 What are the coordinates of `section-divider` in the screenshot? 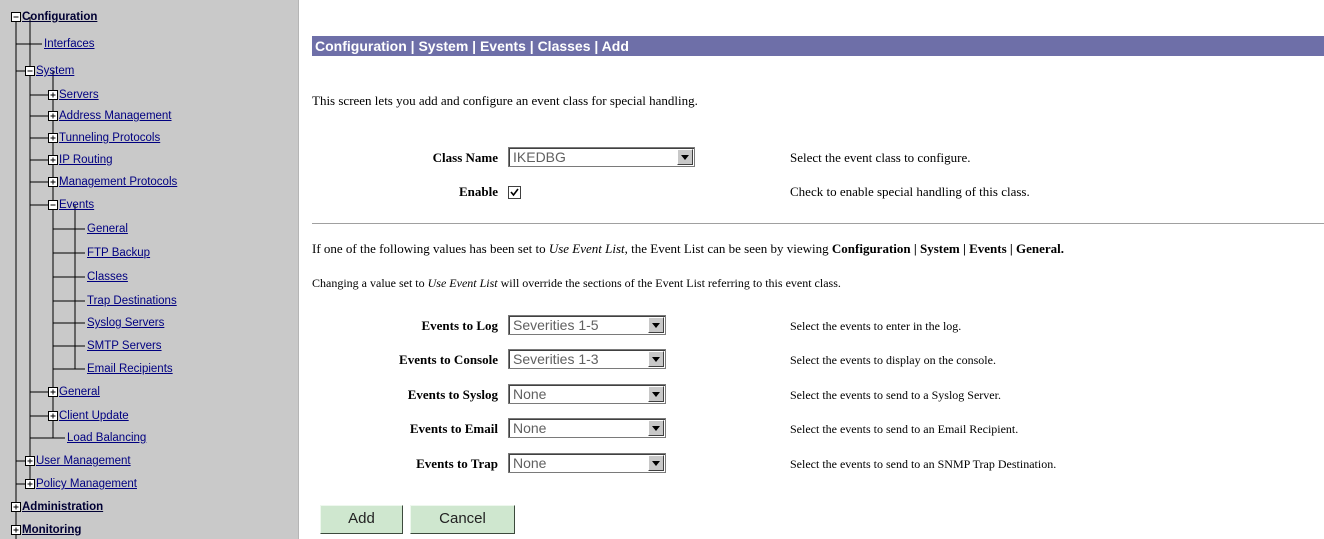 It's located at (818, 224).